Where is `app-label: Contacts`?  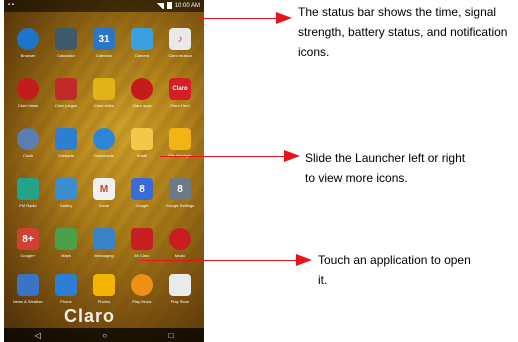
app-label: Contacts is located at coordinates (66, 155).